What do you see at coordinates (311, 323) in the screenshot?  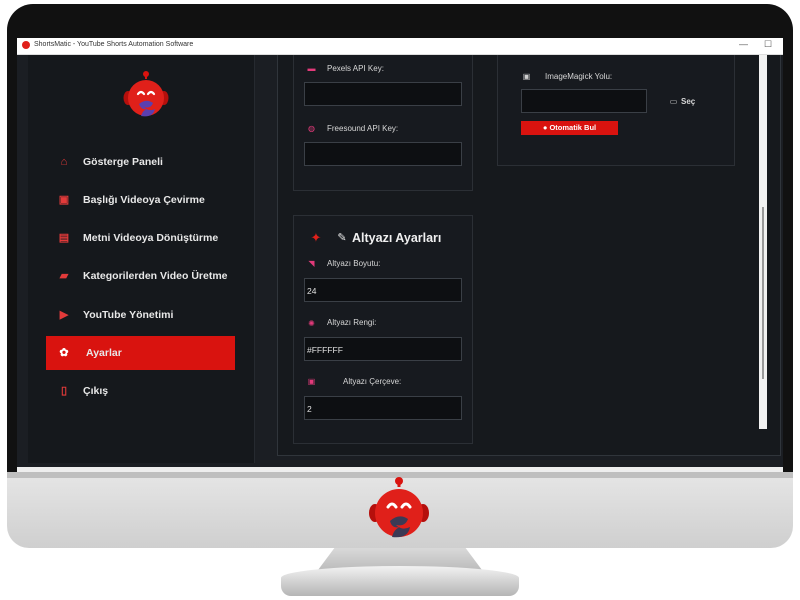 I see `palette-icon: ✺` at bounding box center [311, 323].